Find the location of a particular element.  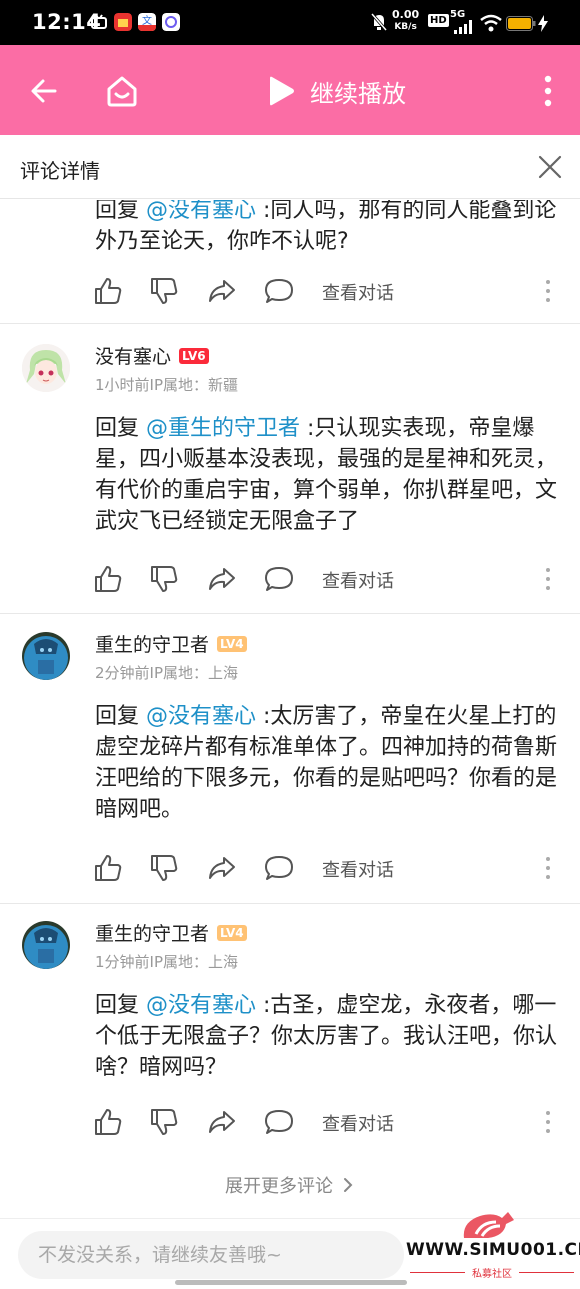

more-vertical-icon is located at coordinates (548, 91).